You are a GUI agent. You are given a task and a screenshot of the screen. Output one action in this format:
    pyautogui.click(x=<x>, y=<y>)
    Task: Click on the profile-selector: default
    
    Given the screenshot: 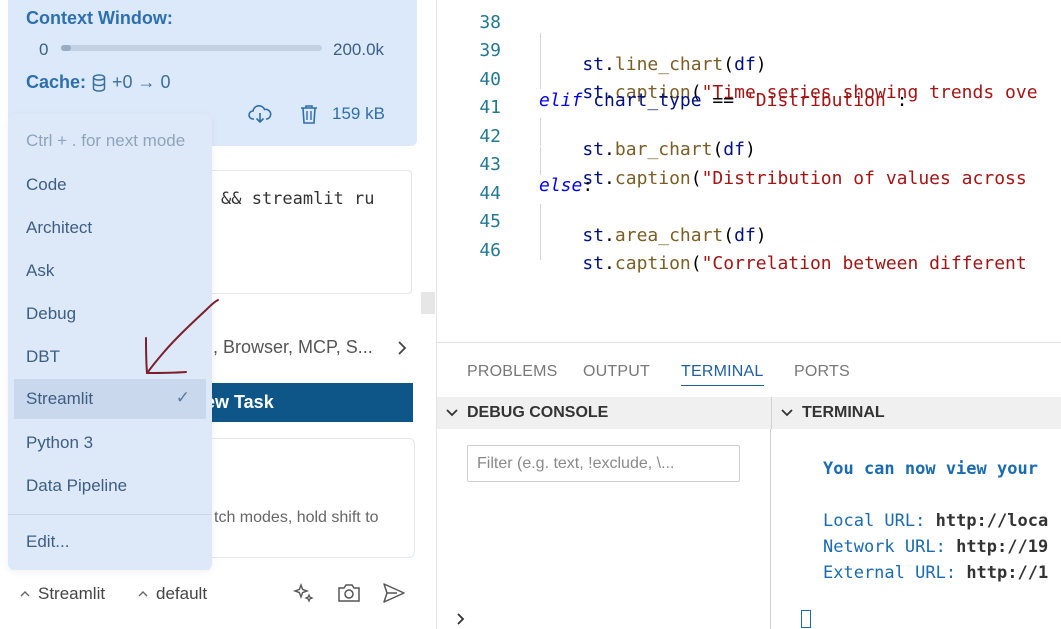 What is the action you would take?
    pyautogui.click(x=172, y=594)
    